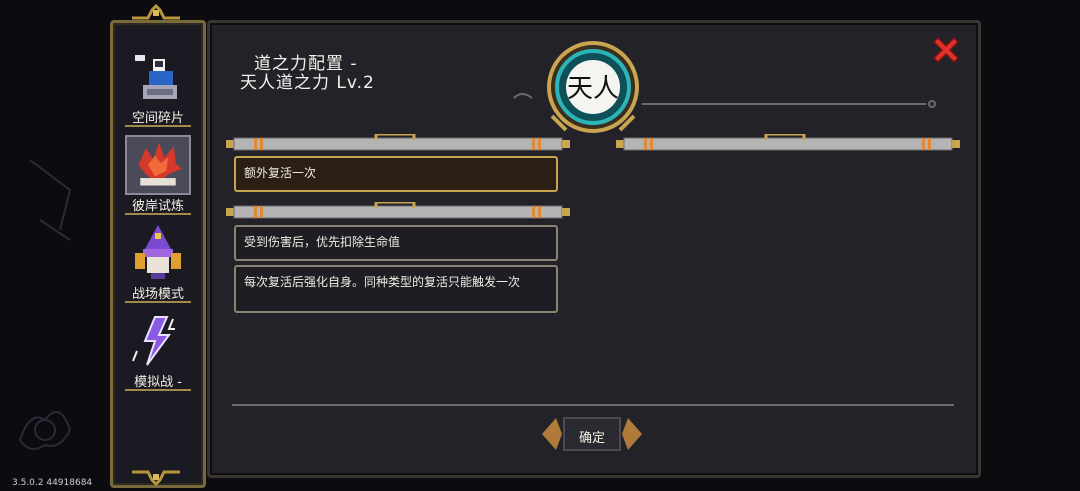  I want to click on power-card-text: 受到伤害后，优先扣除生命值, so click(322, 242).